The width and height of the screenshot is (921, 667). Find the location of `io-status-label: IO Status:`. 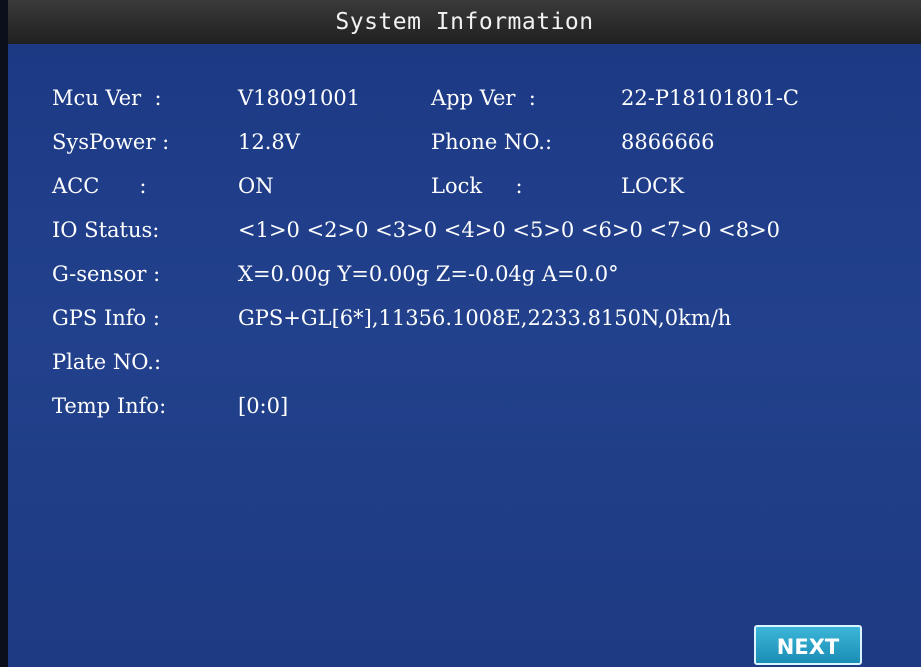

io-status-label: IO Status: is located at coordinates (106, 230).